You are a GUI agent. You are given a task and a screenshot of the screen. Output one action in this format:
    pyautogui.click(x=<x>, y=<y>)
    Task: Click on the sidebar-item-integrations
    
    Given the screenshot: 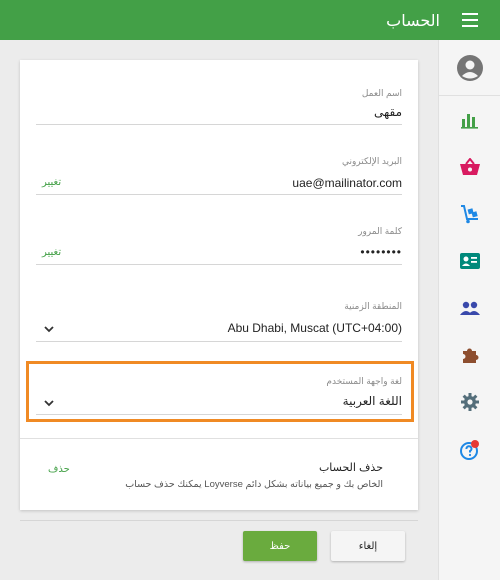 What is the action you would take?
    pyautogui.click(x=469, y=355)
    